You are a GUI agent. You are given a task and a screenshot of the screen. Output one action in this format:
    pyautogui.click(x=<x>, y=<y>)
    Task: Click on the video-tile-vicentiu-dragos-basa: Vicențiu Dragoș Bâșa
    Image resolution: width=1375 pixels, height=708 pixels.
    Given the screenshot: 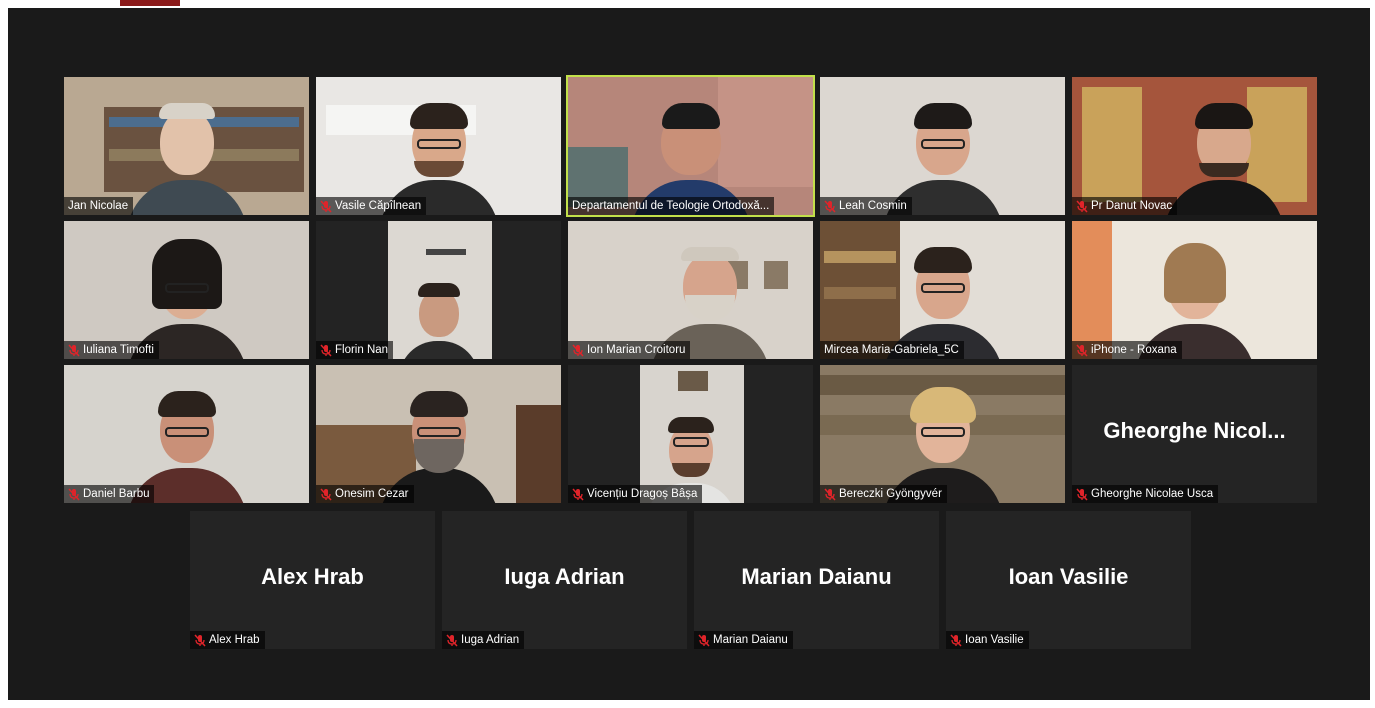 What is the action you would take?
    pyautogui.click(x=690, y=434)
    